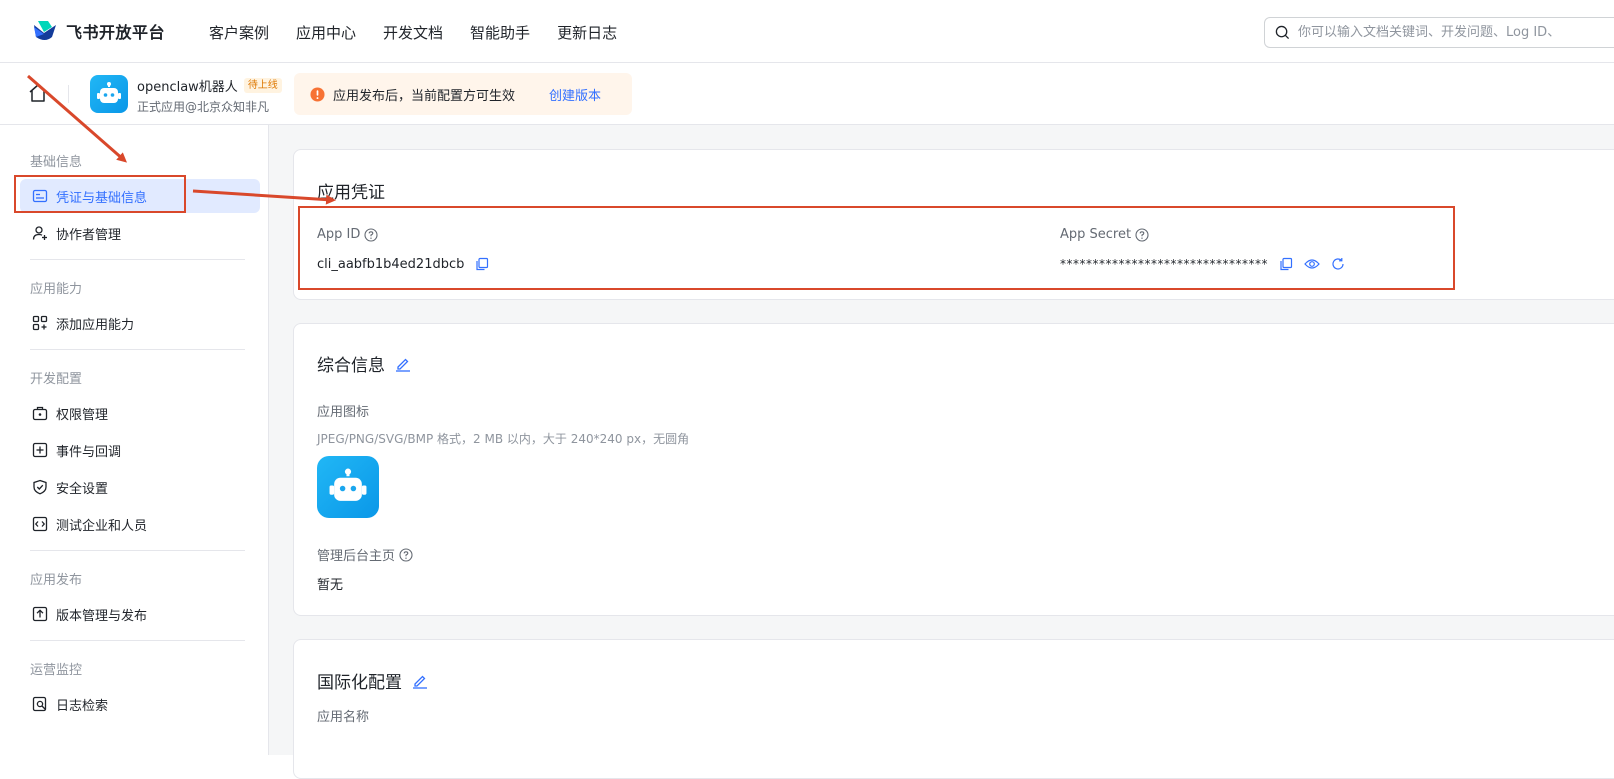  Describe the element at coordinates (807, 31) in the screenshot. I see `top-bar: 飞书开放平台 客户案例 应用中心 开发文档 智能助手 更新日志` at that location.